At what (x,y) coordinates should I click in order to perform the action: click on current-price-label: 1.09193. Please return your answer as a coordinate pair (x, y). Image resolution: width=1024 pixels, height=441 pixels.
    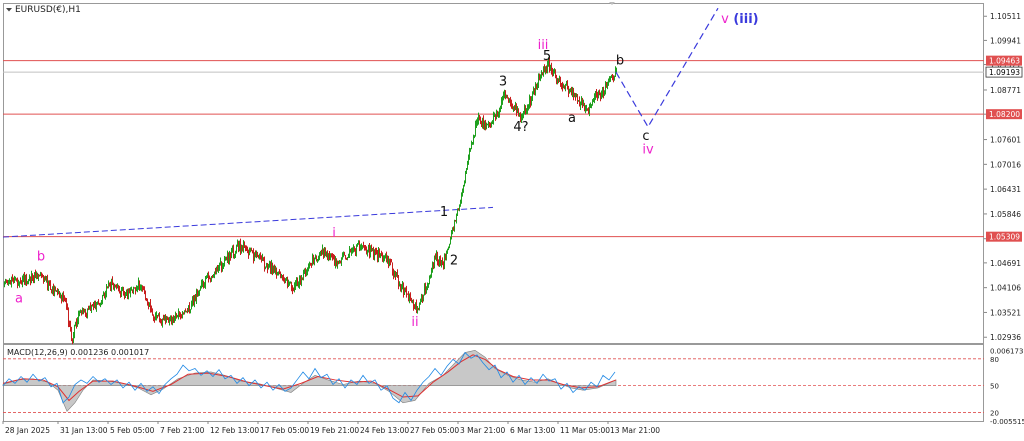
    Looking at the image, I should click on (1004, 72).